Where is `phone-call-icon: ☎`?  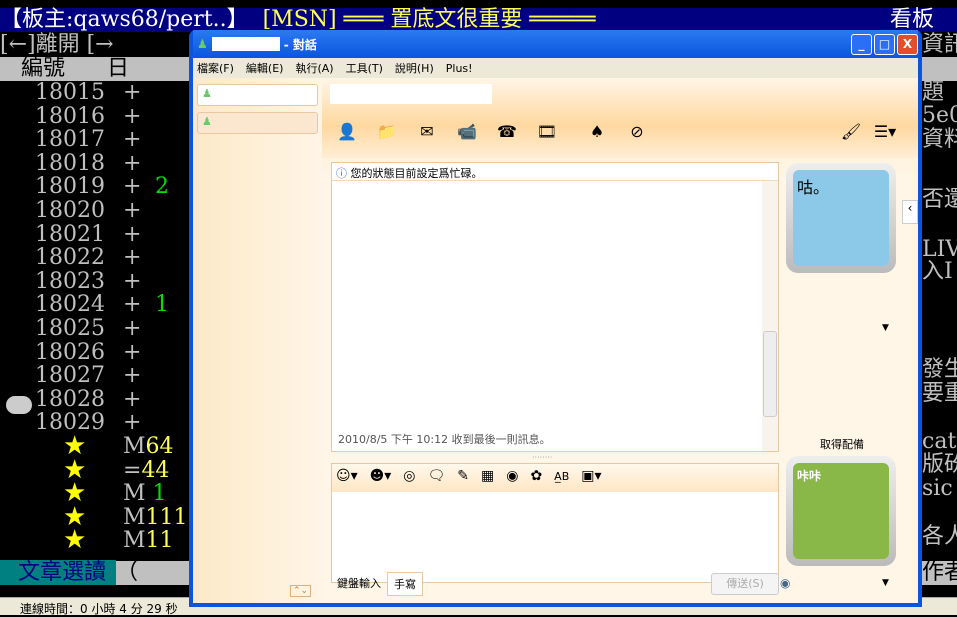
phone-call-icon: ☎ is located at coordinates (507, 133).